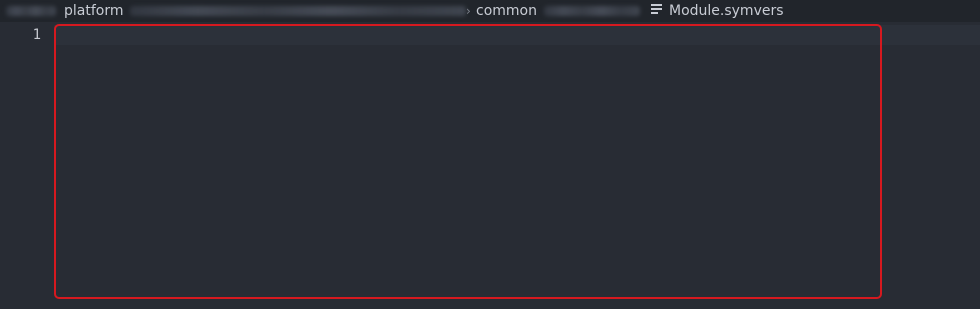 This screenshot has width=980, height=309. I want to click on breadcrumb: platform › common Module.symvers, so click(490, 11).